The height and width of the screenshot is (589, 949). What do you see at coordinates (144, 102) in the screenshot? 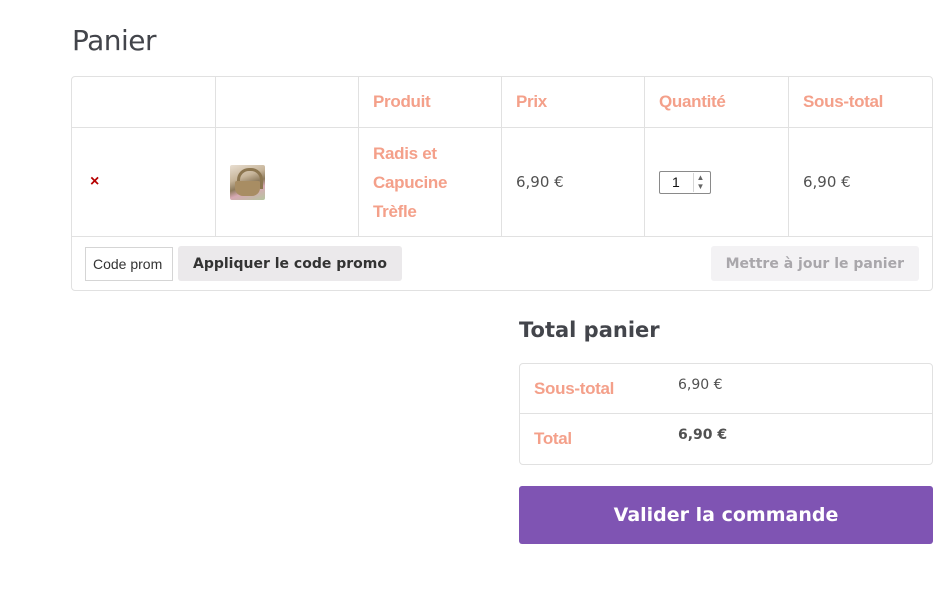
I see `column-header-remove` at bounding box center [144, 102].